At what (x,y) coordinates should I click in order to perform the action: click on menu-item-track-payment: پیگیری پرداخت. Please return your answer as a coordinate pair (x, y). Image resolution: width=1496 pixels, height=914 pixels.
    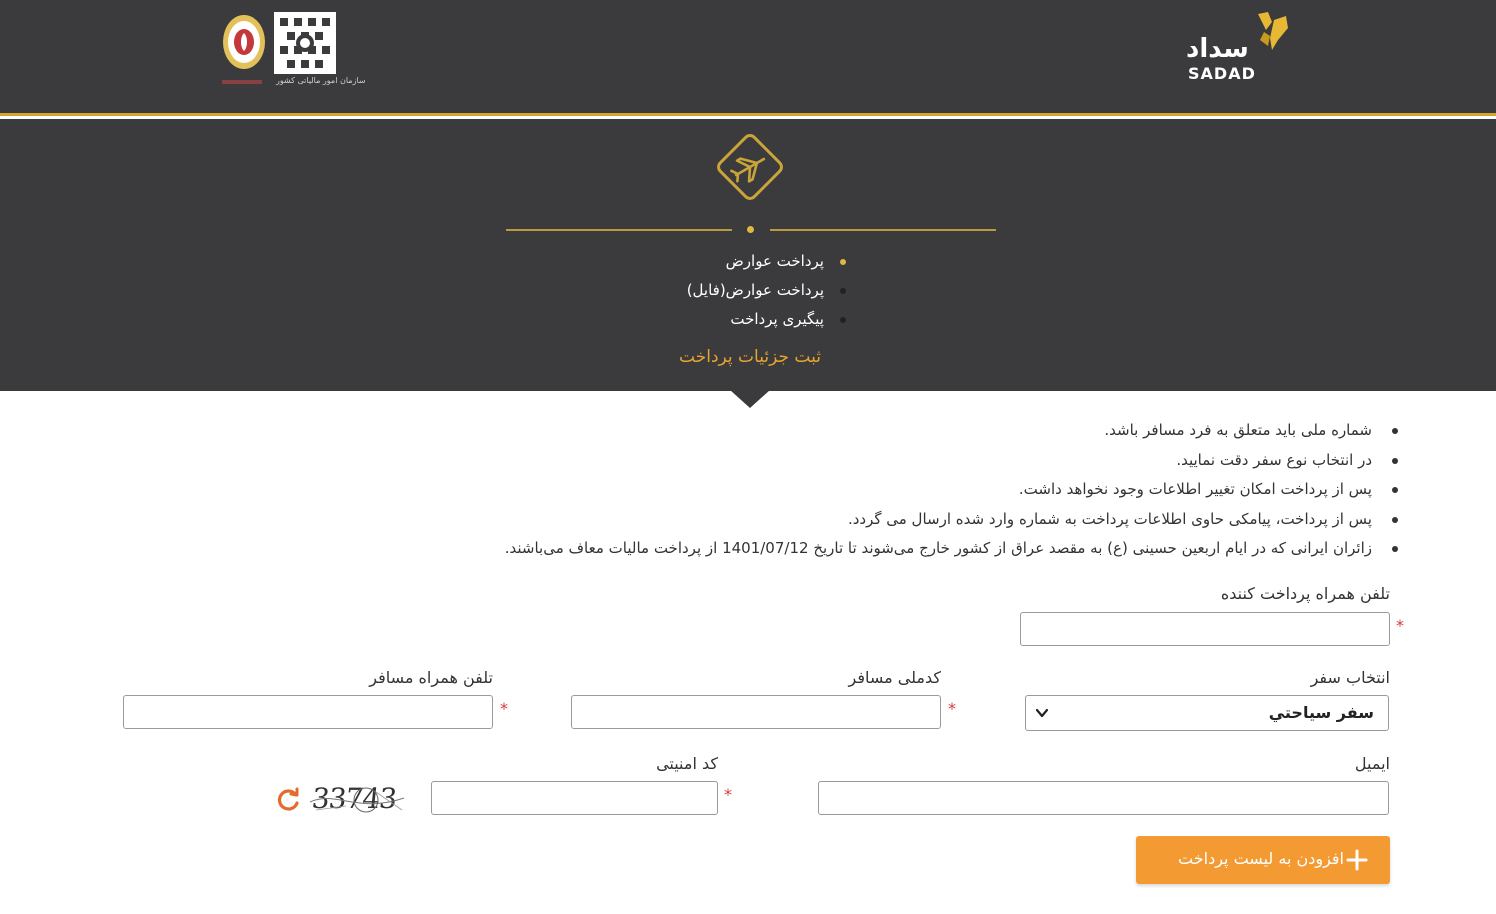
    Looking at the image, I should click on (725, 319).